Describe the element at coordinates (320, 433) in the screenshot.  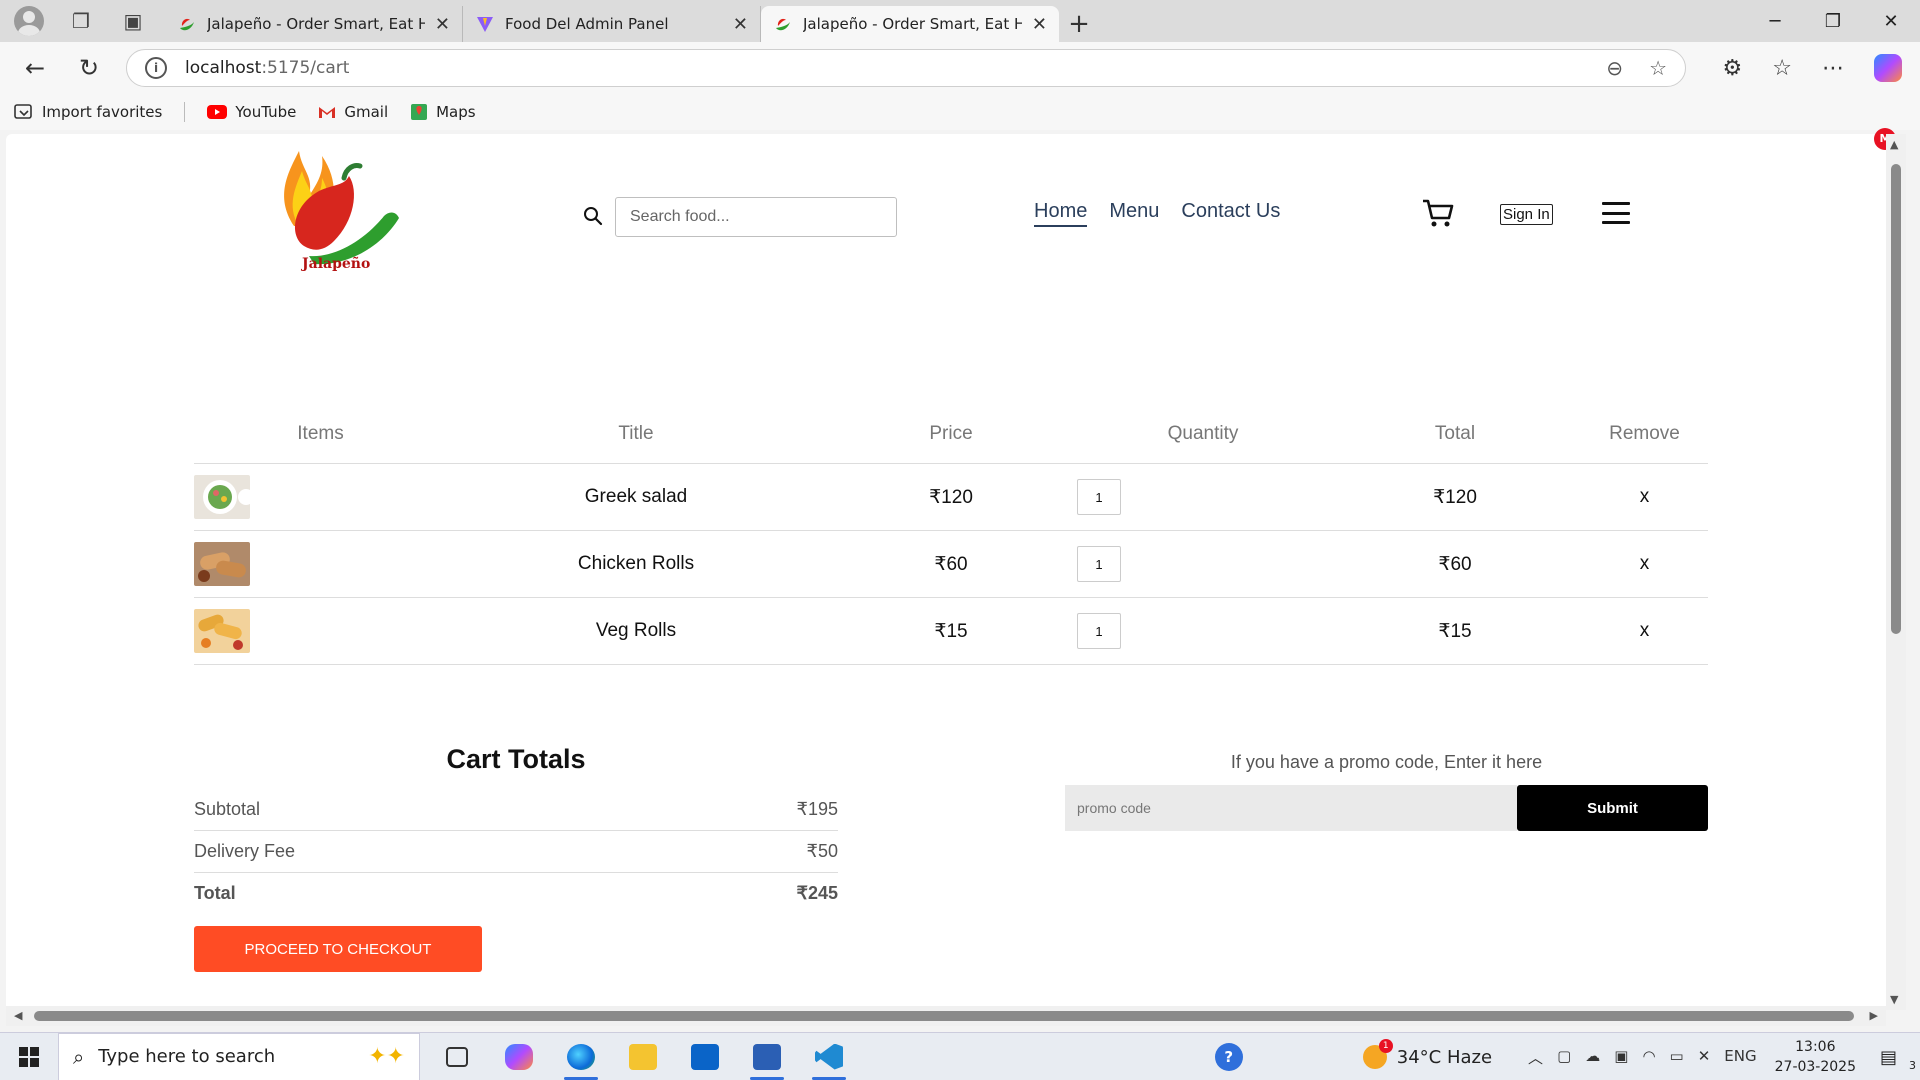
I see `column-header: Items` at that location.